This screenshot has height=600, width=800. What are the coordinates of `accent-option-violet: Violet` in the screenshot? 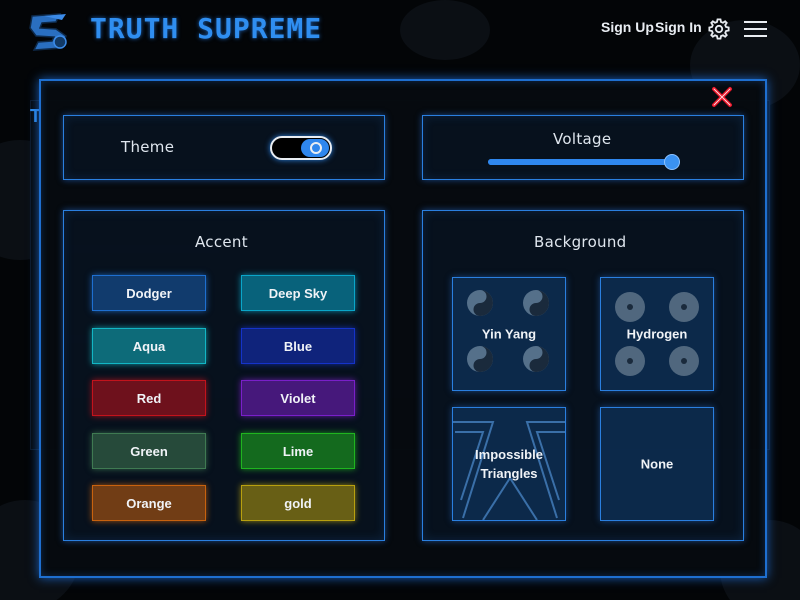 It's located at (298, 398).